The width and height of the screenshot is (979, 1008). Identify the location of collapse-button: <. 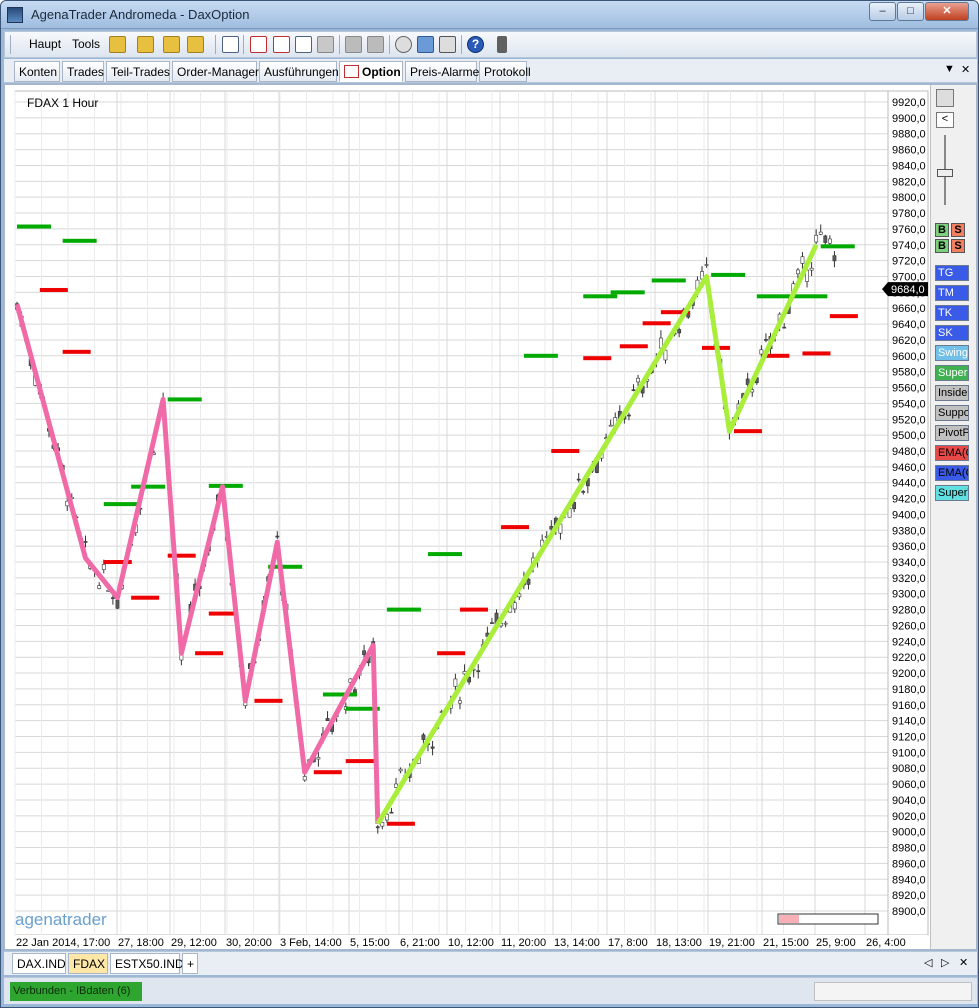
(945, 120).